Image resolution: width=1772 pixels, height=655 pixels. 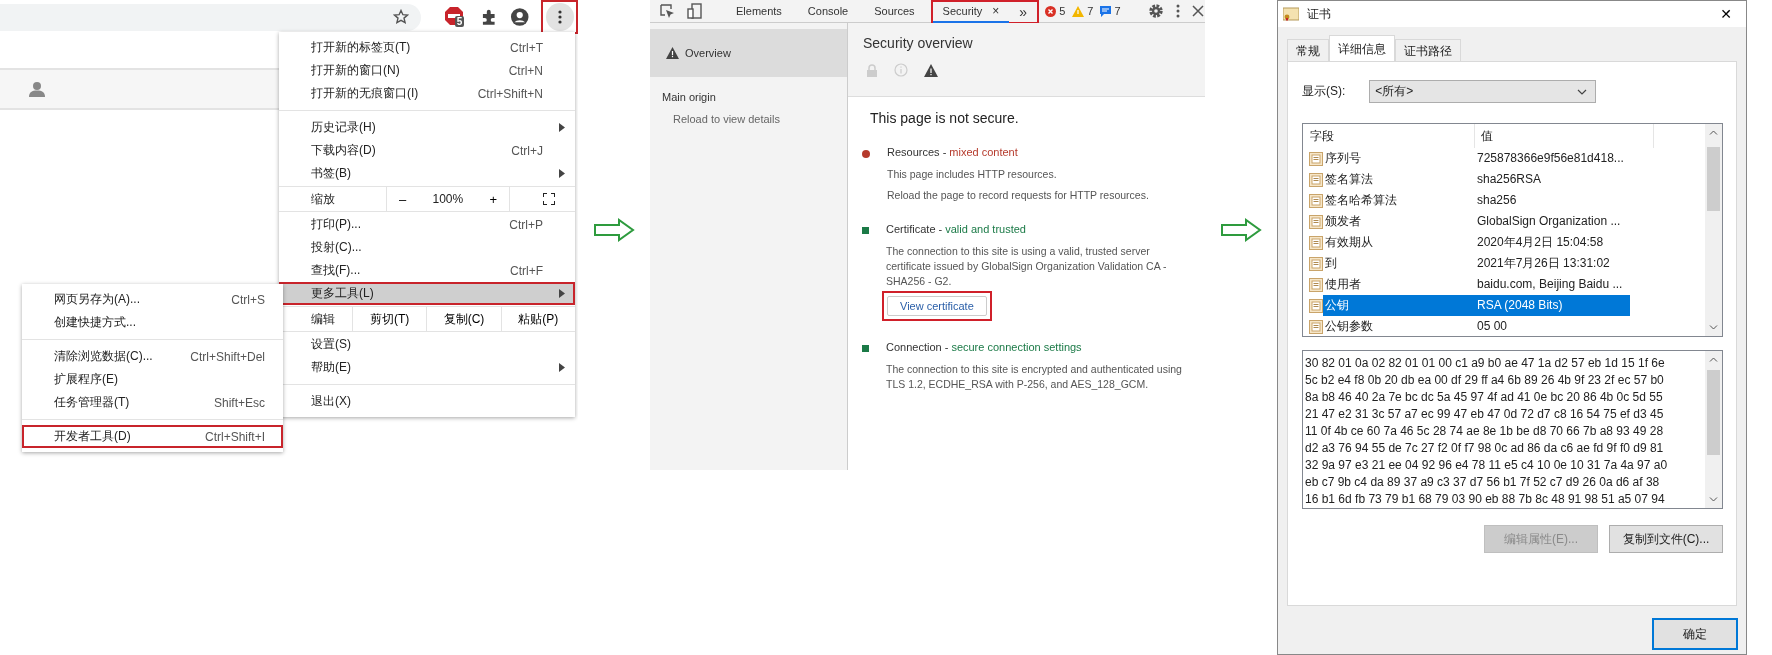 I want to click on close-icon, so click(x=1197, y=11).